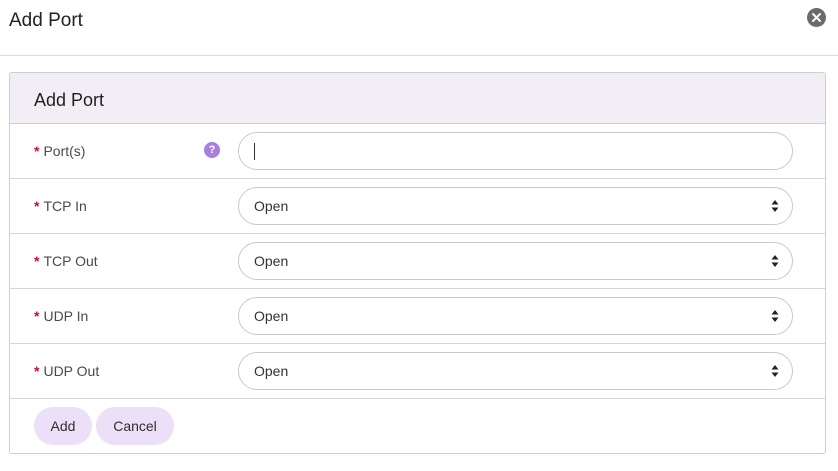 This screenshot has height=471, width=838. I want to click on udp-in-row: * UDP In Open, so click(417, 316).